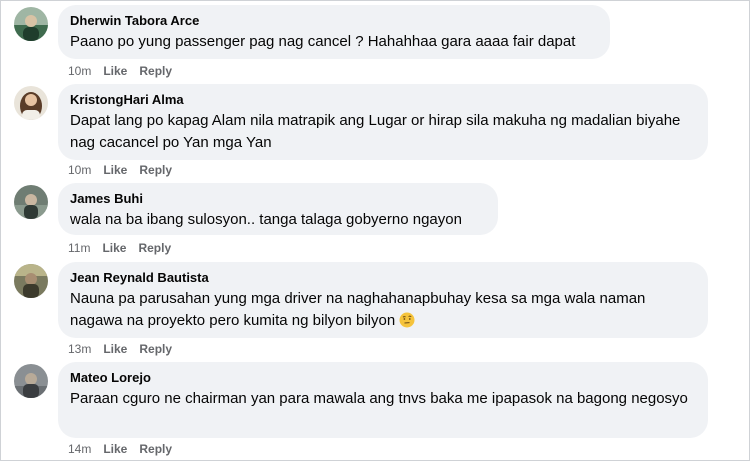 This screenshot has width=750, height=461. Describe the element at coordinates (407, 320) in the screenshot. I see `face-with-raised-eyebrow-emoji-icon` at that location.